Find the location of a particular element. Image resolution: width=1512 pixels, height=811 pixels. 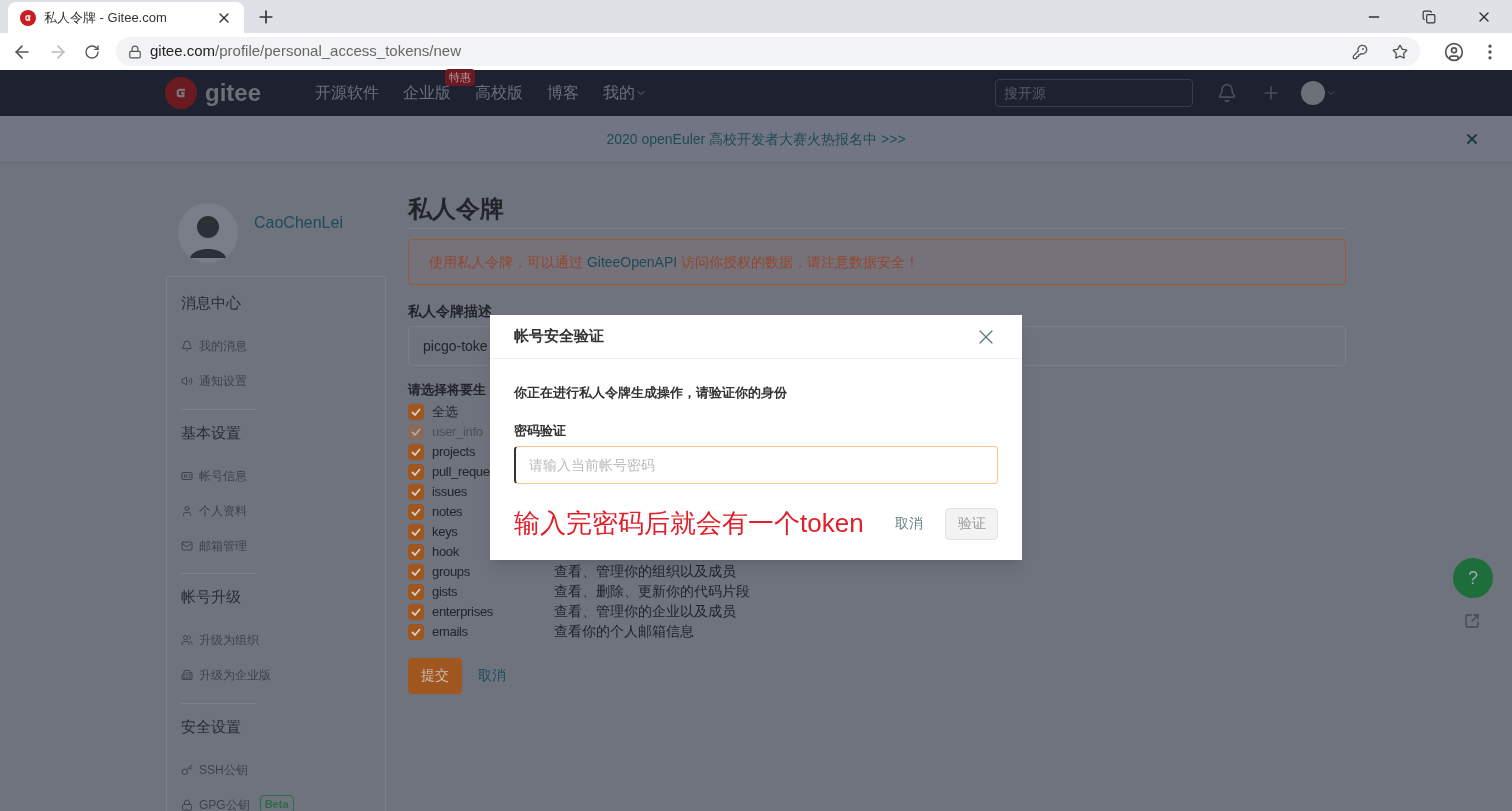

scope-label: pull_reque is located at coordinates (461, 471).